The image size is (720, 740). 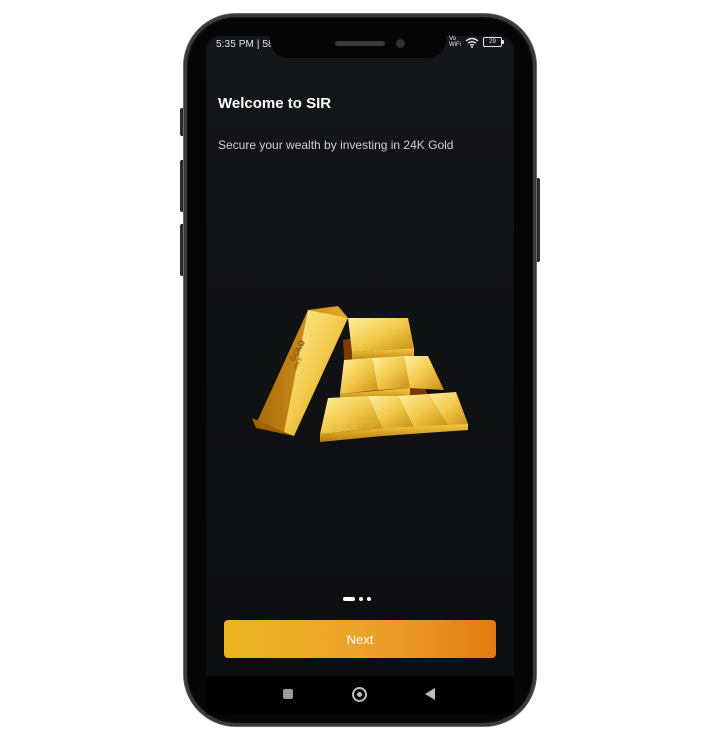 I want to click on next-button: Next, so click(x=360, y=639).